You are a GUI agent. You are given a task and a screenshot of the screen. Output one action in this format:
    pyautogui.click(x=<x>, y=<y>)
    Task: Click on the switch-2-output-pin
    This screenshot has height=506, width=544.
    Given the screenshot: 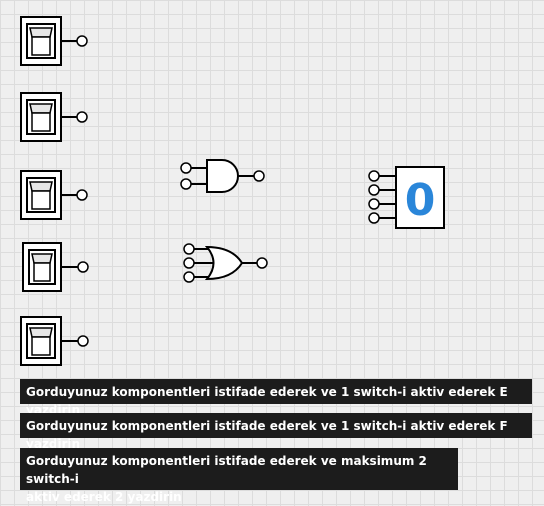 What is the action you would take?
    pyautogui.click(x=82, y=117)
    